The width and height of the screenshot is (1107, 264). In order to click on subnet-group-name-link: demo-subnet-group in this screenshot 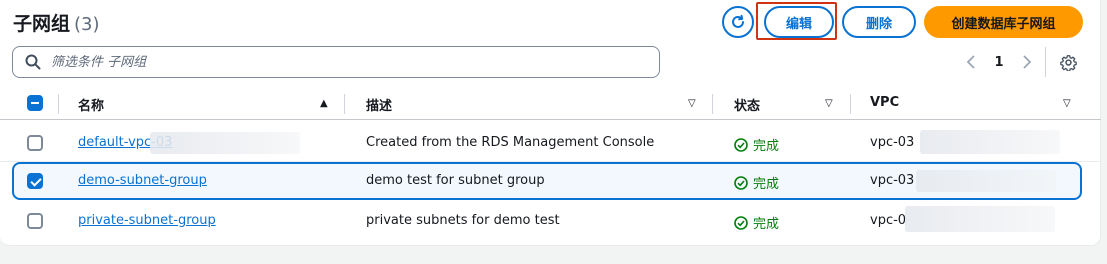, I will do `click(142, 180)`.